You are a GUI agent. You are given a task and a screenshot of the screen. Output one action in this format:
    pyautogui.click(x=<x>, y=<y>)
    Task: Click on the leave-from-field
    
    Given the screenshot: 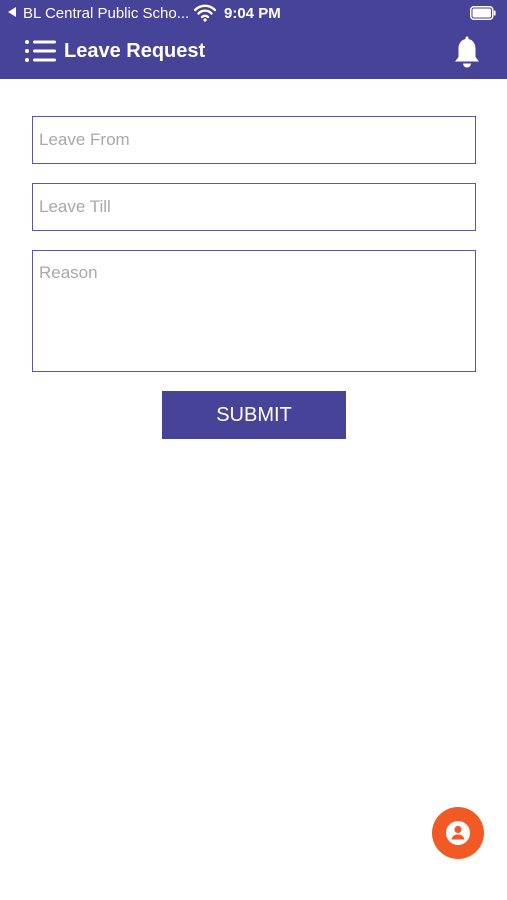 What is the action you would take?
    pyautogui.click(x=254, y=140)
    